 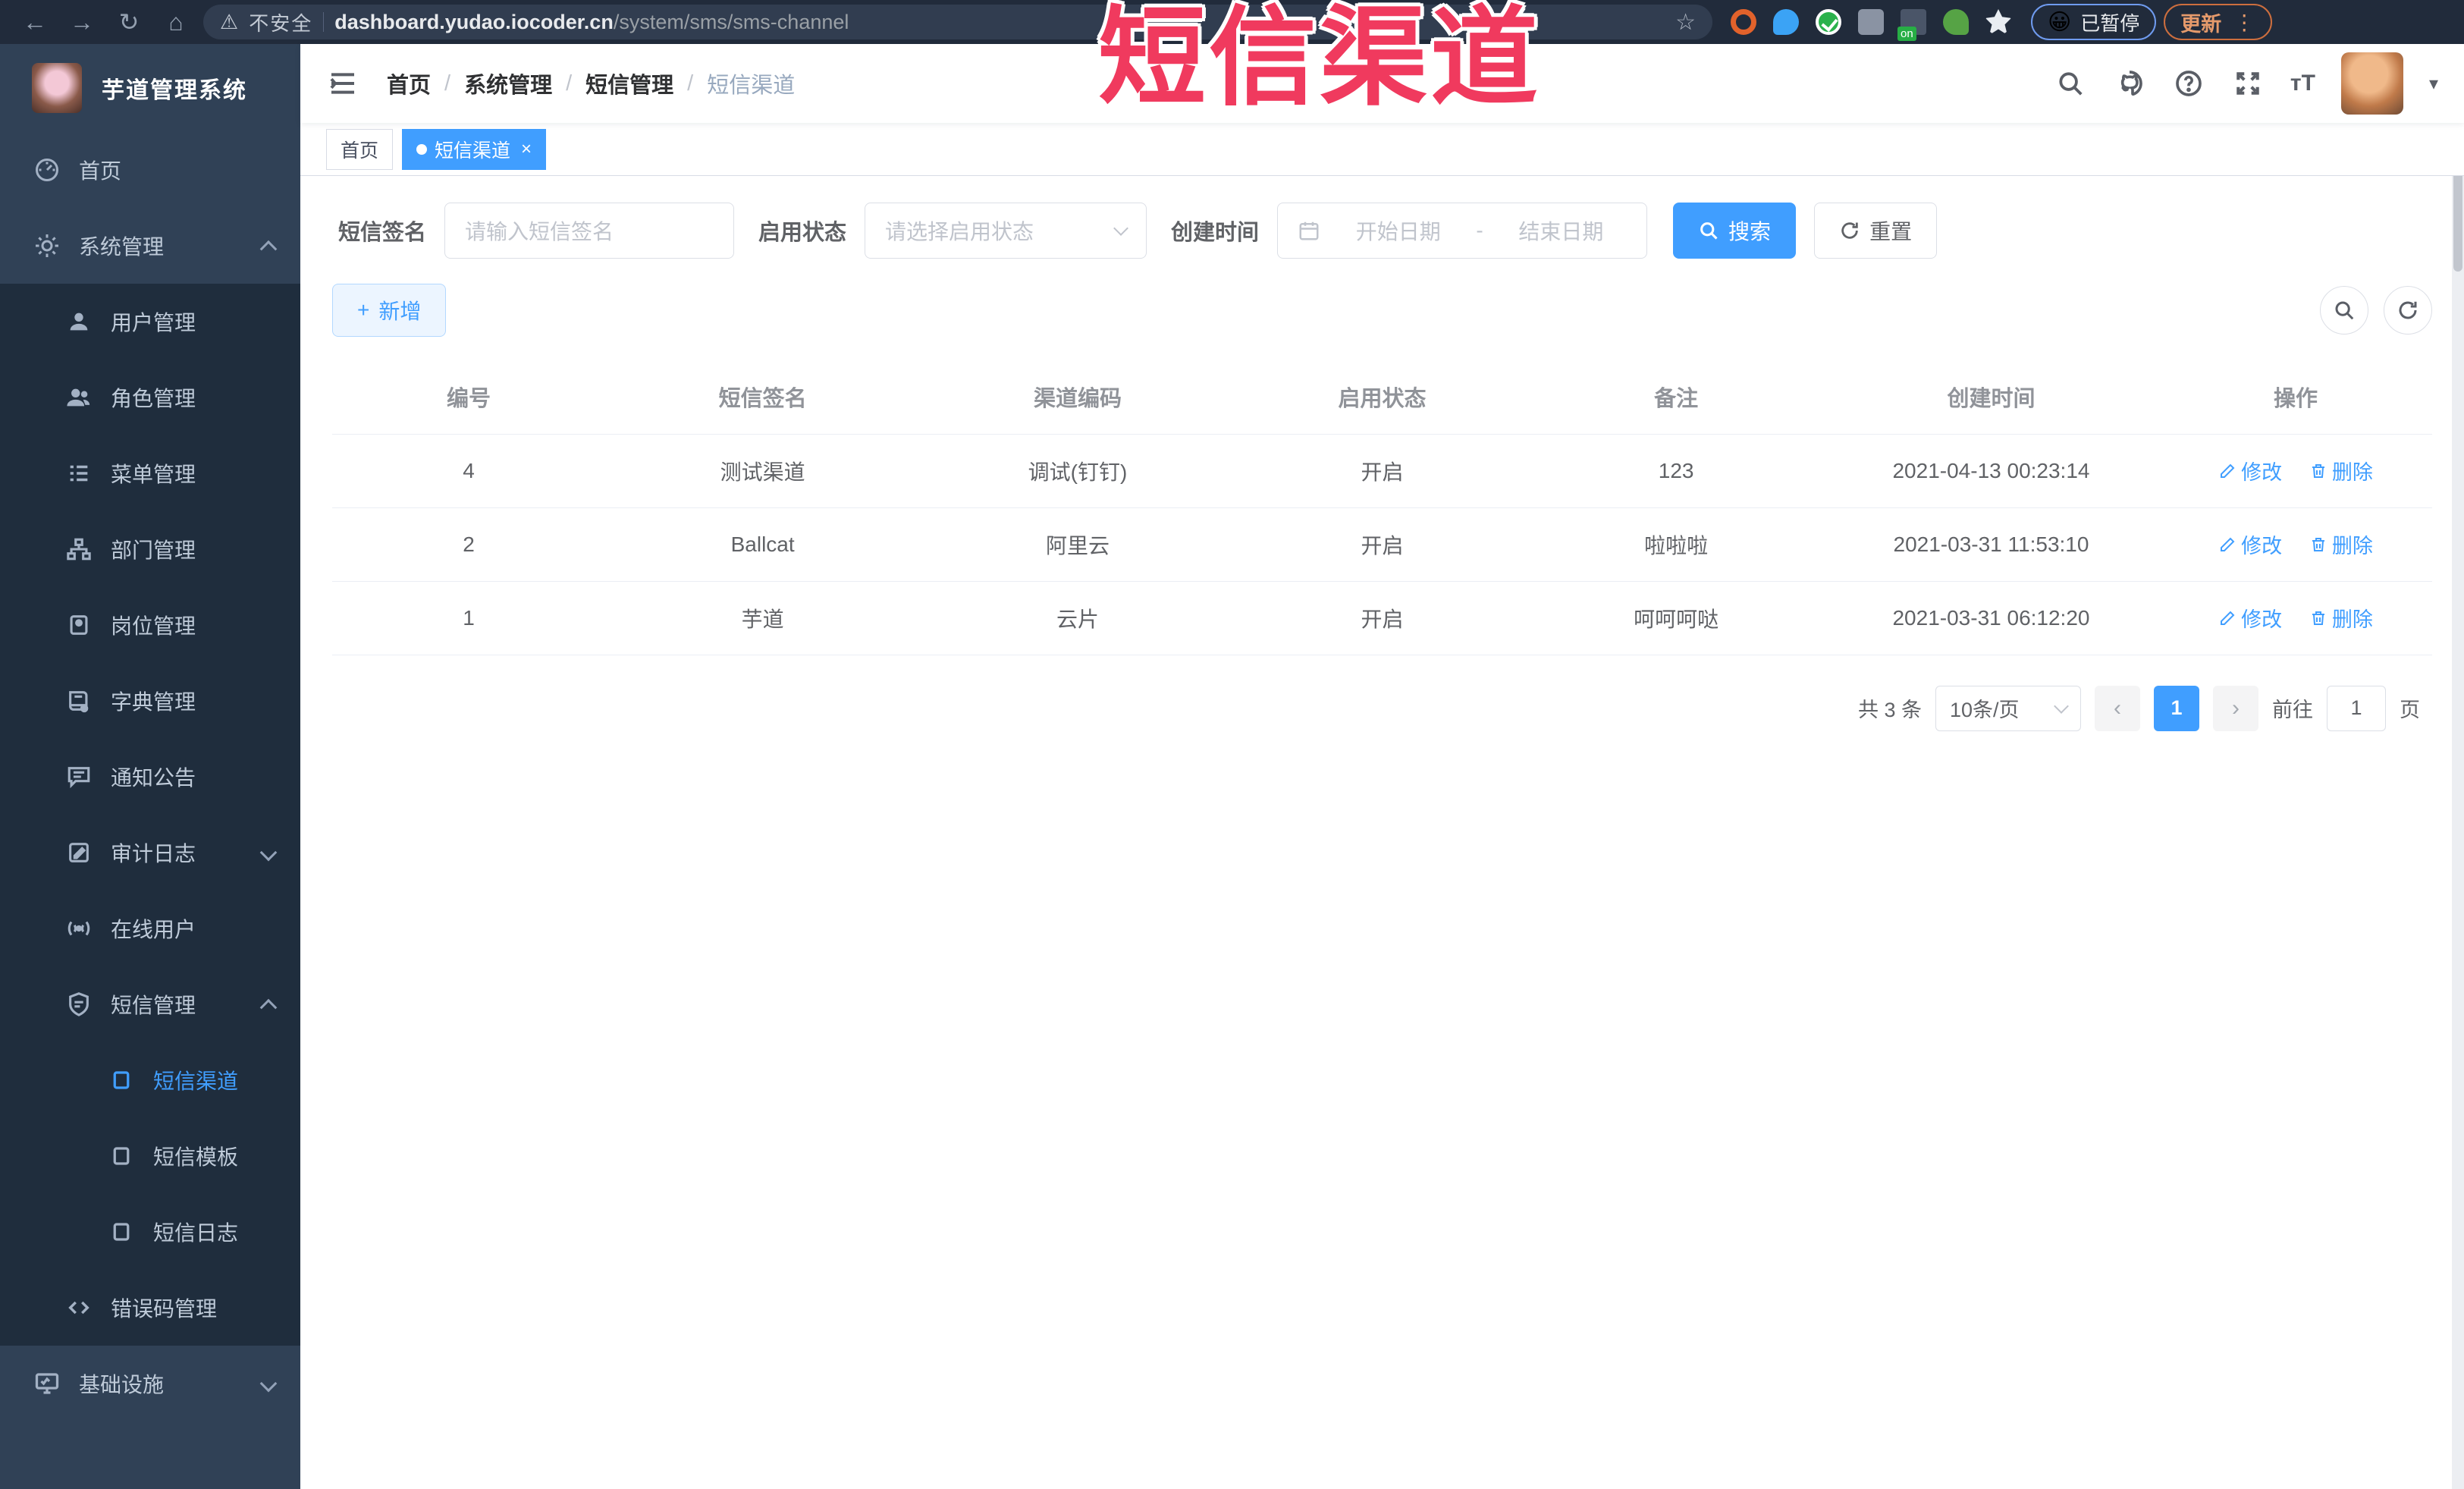 What do you see at coordinates (360, 149) in the screenshot?
I see `tag-home: 首页` at bounding box center [360, 149].